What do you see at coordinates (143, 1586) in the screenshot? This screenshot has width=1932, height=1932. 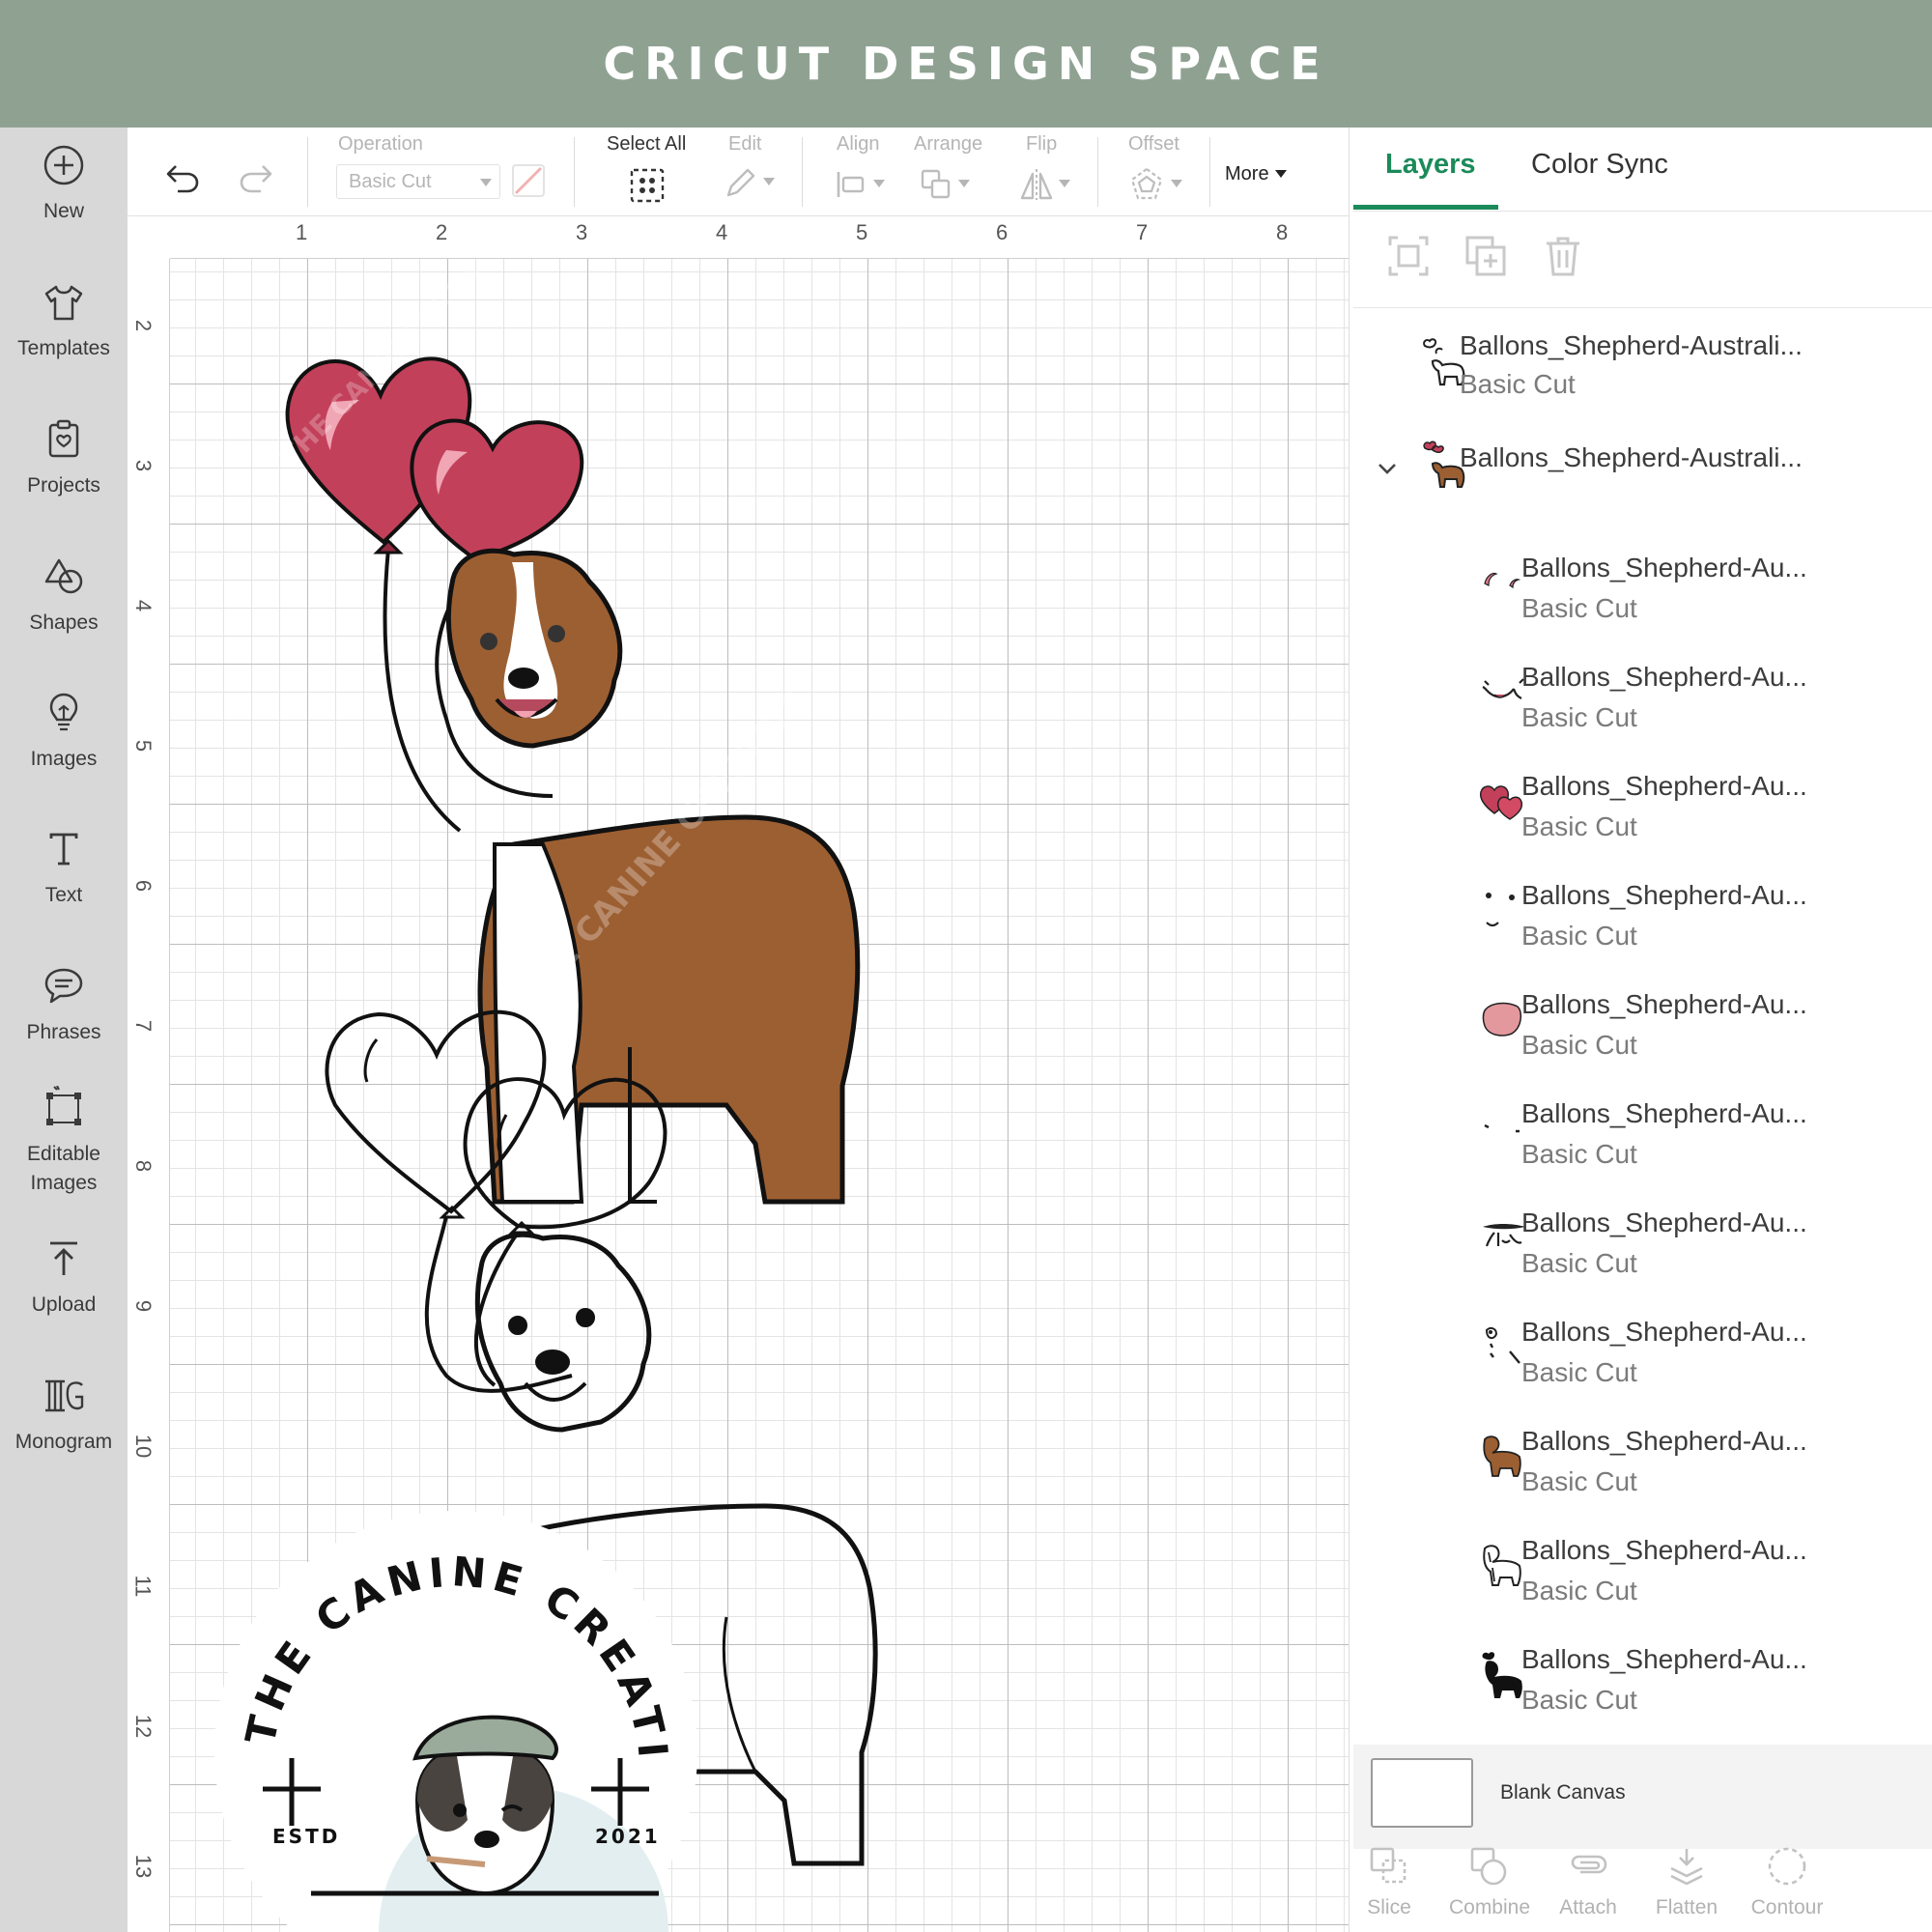 I see `ruler-tick-label: 11` at bounding box center [143, 1586].